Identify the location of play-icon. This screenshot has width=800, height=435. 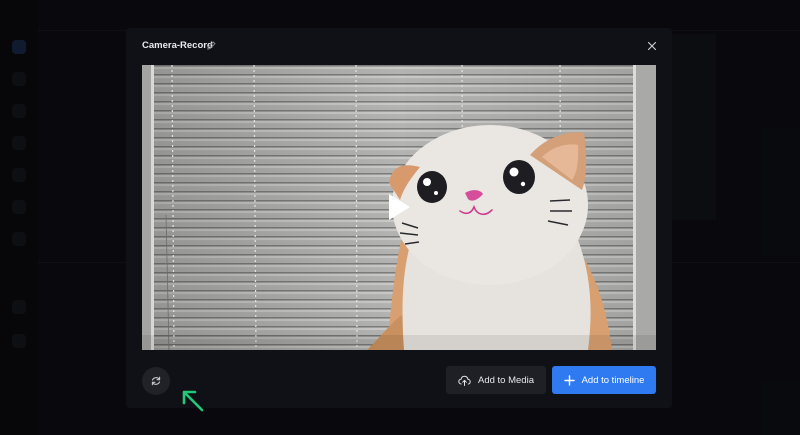
(399, 207).